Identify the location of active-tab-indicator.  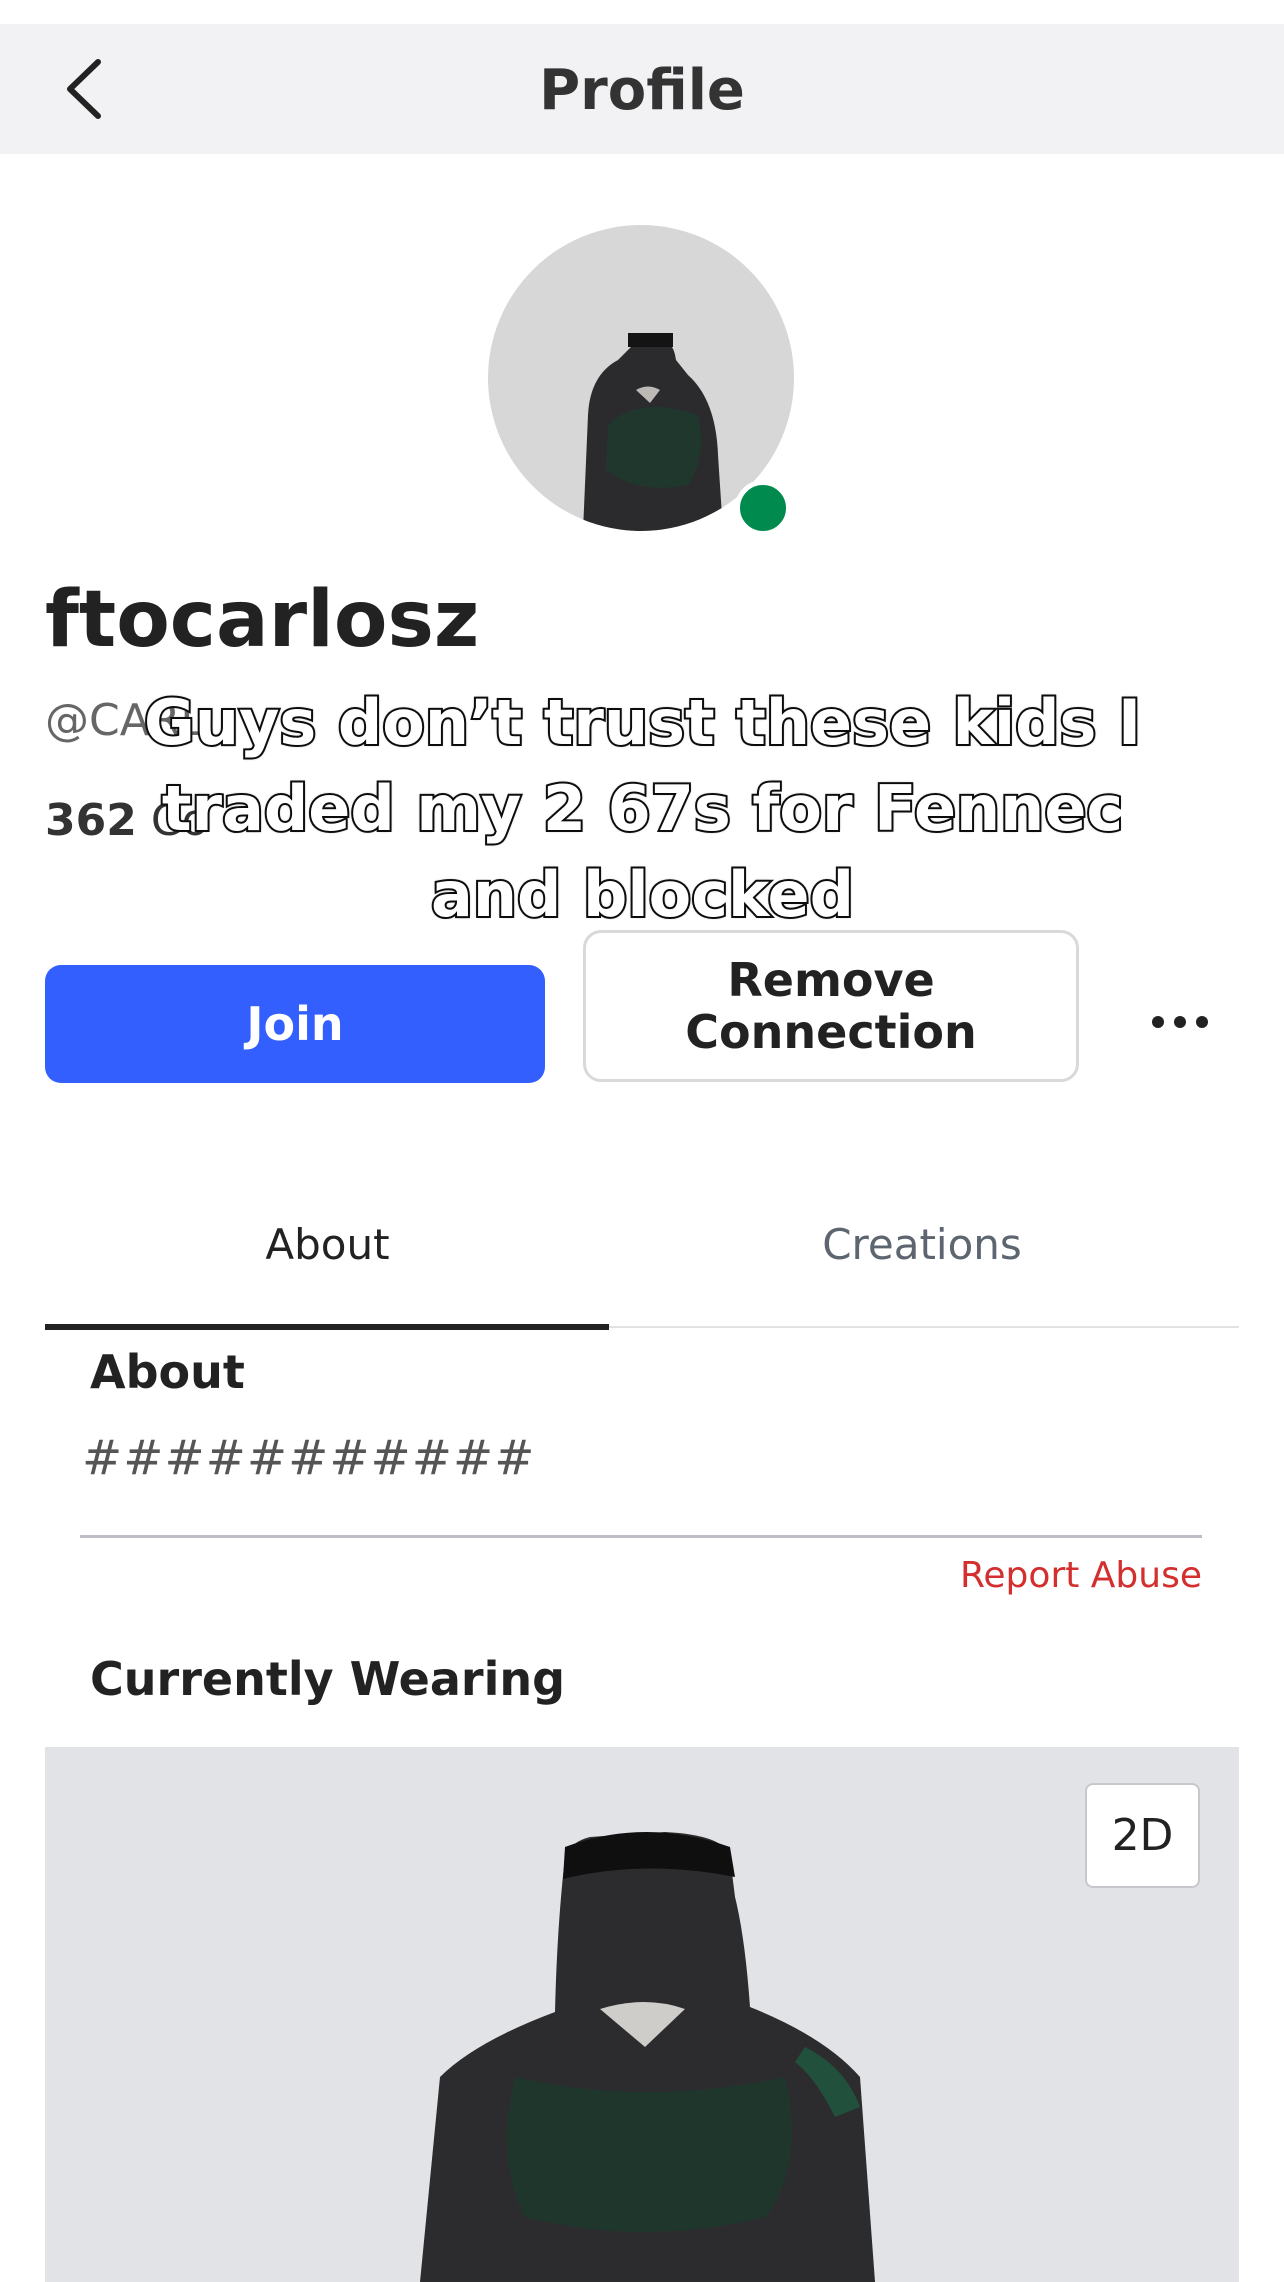
(327, 1327).